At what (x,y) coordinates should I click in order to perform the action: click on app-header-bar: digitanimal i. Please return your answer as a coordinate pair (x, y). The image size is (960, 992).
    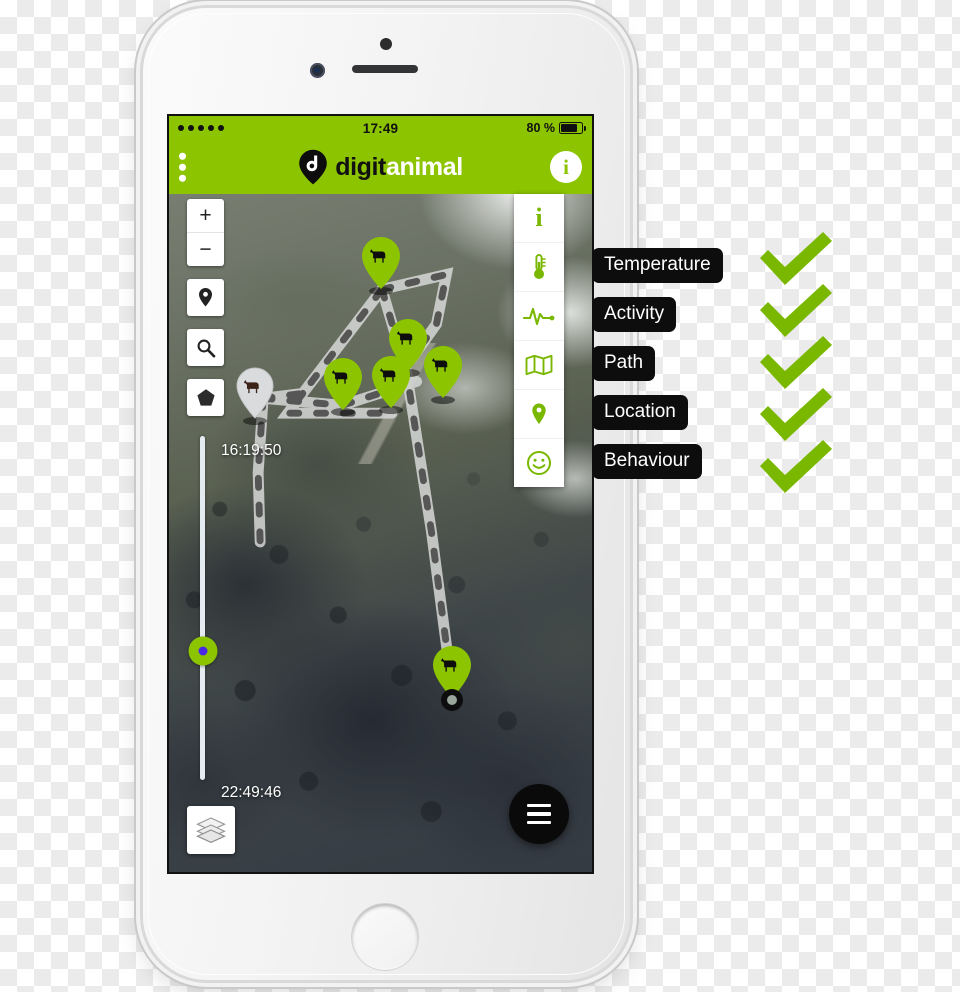
    Looking at the image, I should click on (380, 167).